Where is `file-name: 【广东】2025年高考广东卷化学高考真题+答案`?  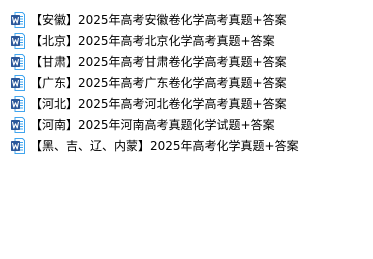 file-name: 【广东】2025年高考广东卷化学高考真题+答案 is located at coordinates (158, 83).